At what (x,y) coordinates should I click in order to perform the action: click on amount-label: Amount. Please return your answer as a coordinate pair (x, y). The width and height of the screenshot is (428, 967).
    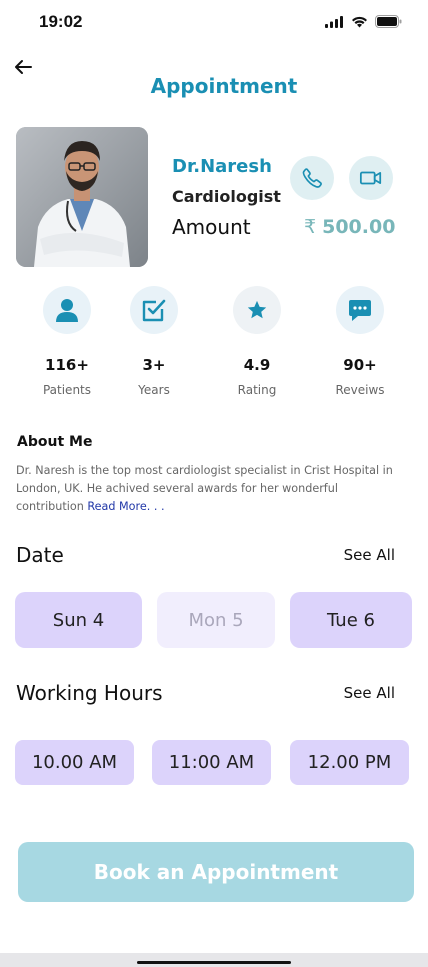
    Looking at the image, I should click on (211, 227).